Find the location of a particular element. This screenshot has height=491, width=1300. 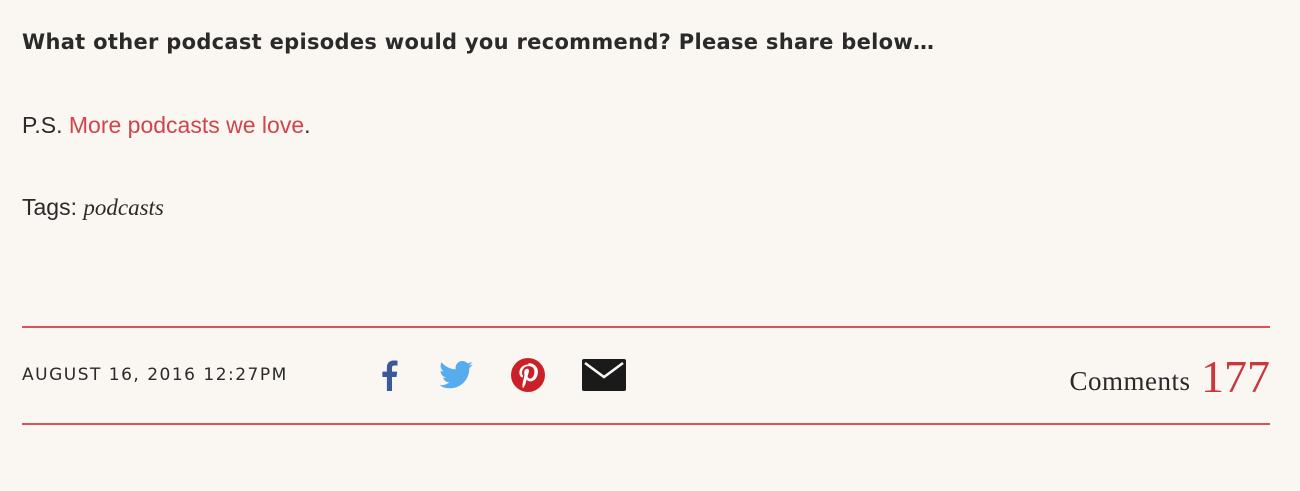

post-date: AUGUST 16, 2016 12:27PM is located at coordinates (155, 375).